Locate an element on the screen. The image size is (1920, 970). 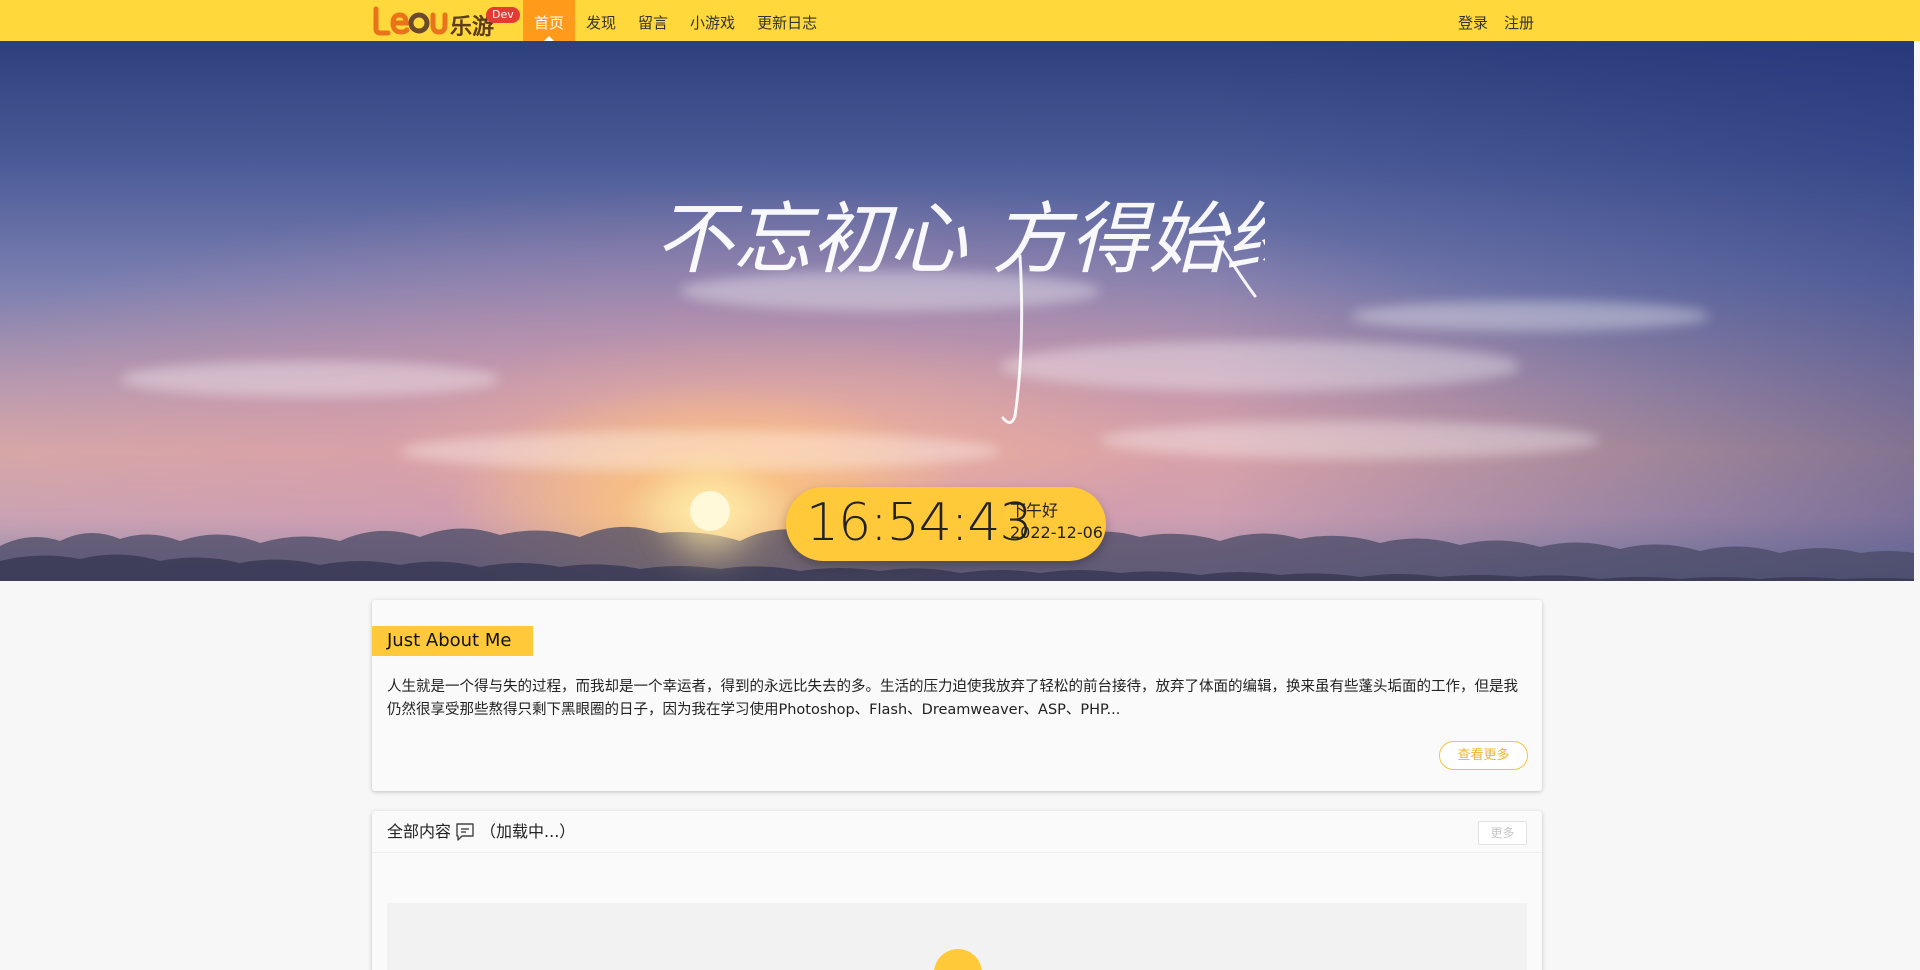
content-header: 全部内容 （加载中...） 更多 is located at coordinates (957, 832).